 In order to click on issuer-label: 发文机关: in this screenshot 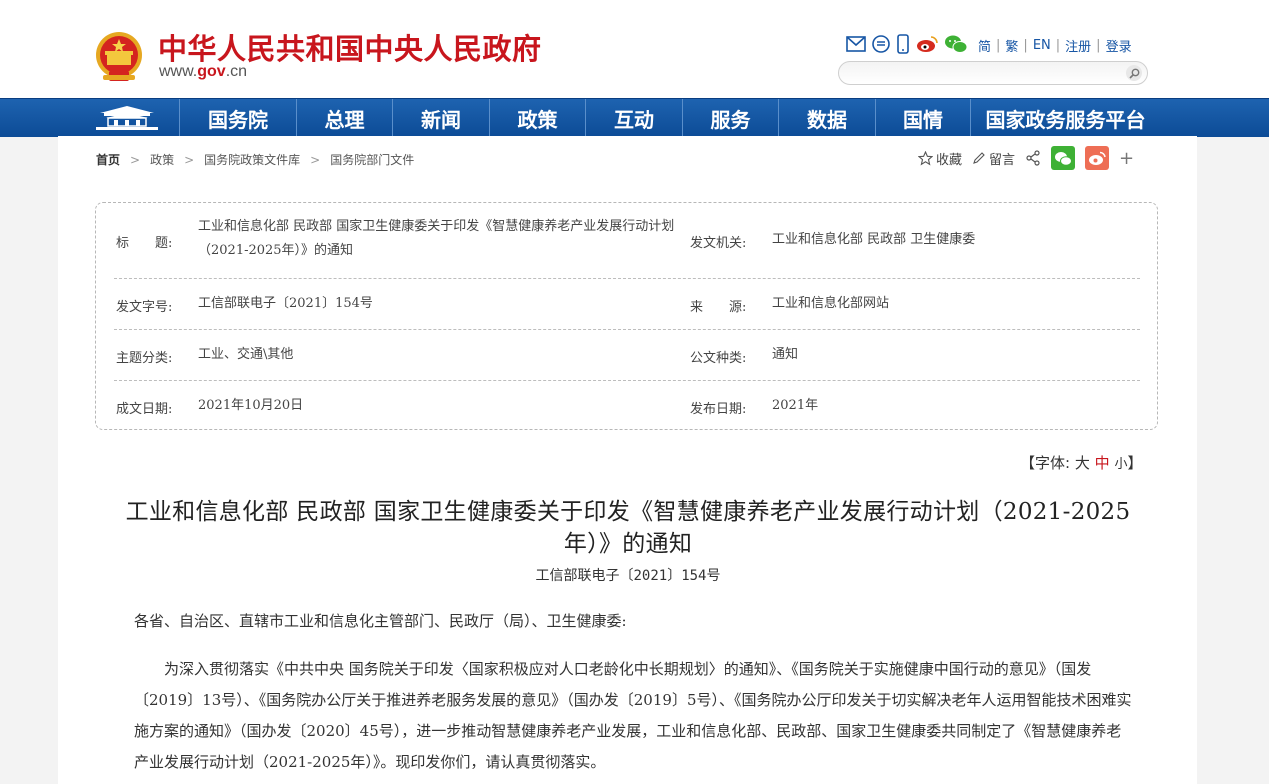, I will do `click(718, 243)`.